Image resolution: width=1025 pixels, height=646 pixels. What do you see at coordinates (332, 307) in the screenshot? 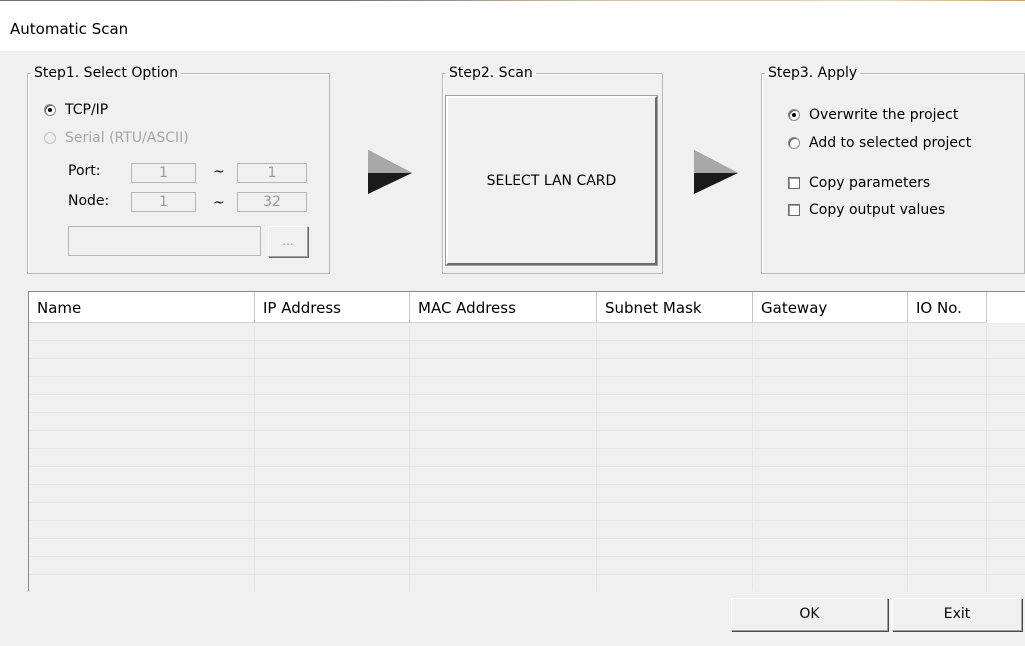
I see `column-header-ip-address: IP Address` at bounding box center [332, 307].